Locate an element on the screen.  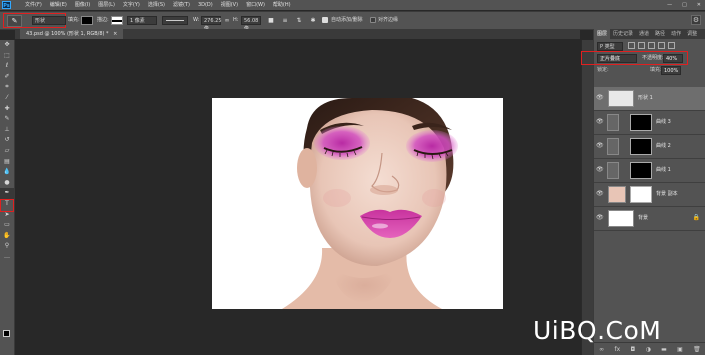
gradient-icon: ▤ is located at coordinates (7, 162).